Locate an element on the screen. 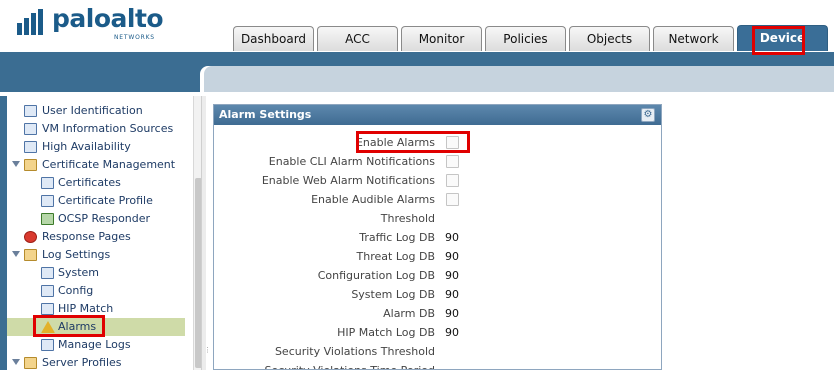 Image resolution: width=834 pixels, height=370 pixels. enable-web-alarm-notifications-row: Enable Web Alarm Notifications is located at coordinates (437, 180).